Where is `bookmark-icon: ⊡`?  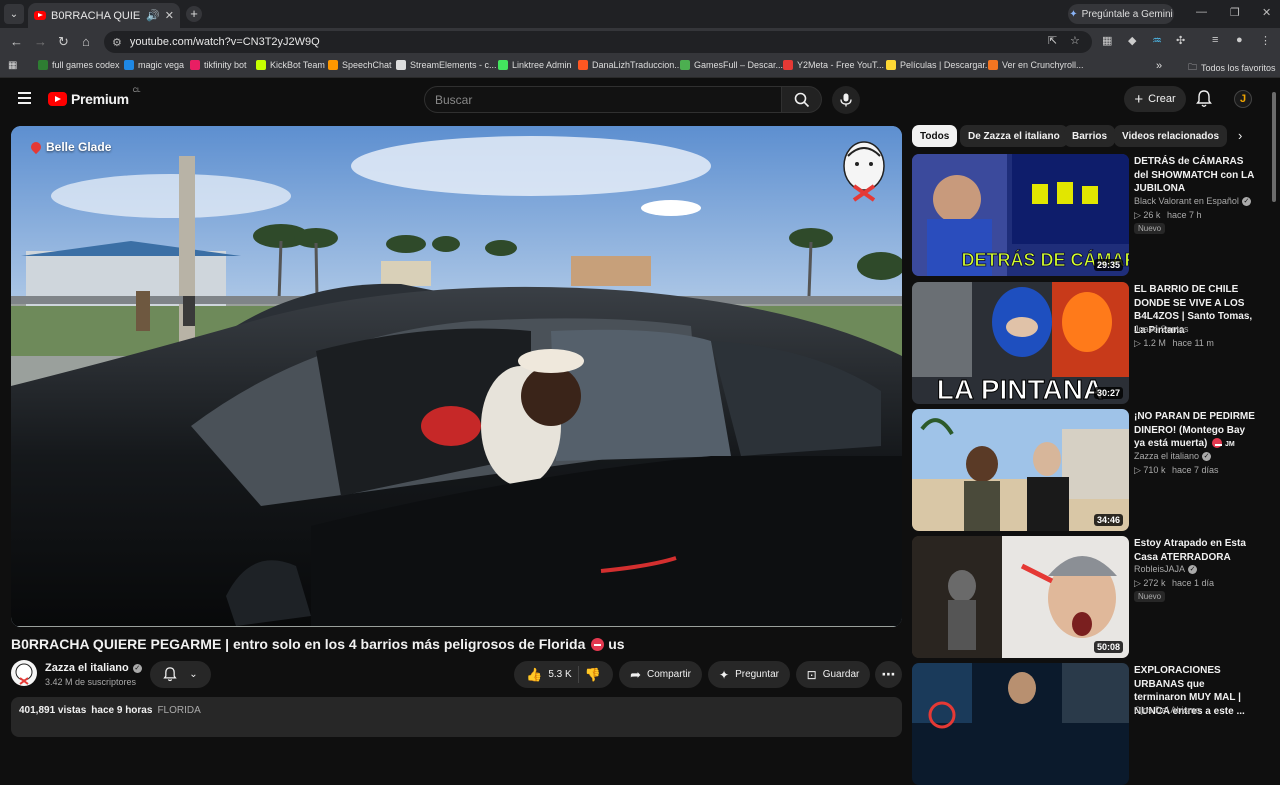 bookmark-icon: ⊡ is located at coordinates (811, 674).